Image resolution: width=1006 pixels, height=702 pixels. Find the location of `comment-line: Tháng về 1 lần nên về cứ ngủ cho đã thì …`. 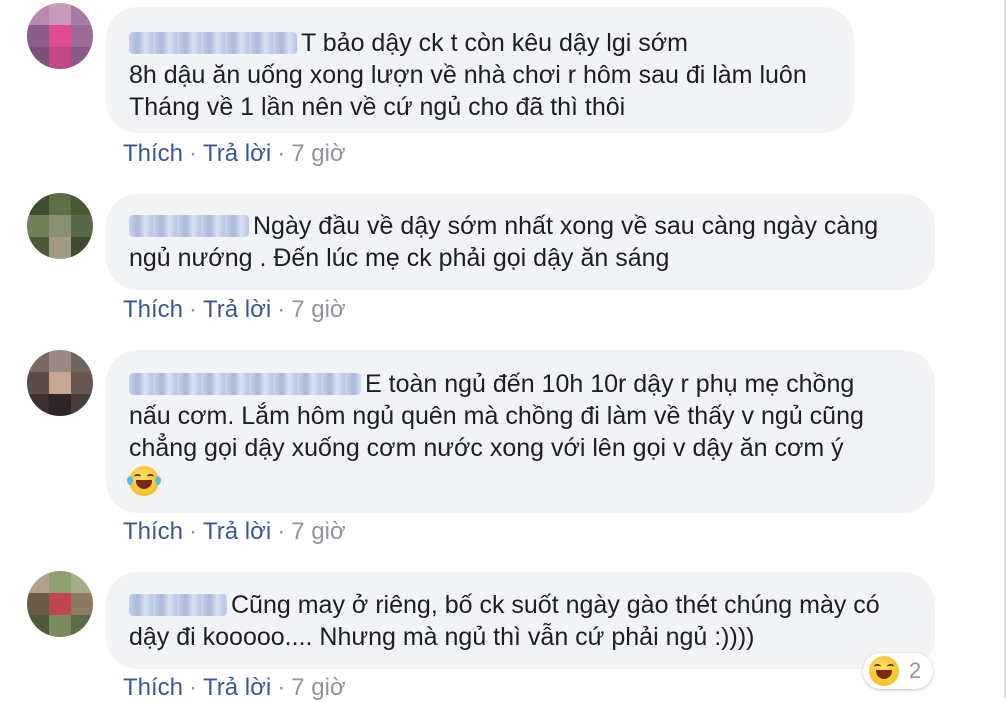

comment-line: Tháng về 1 lần nên về cứ ngủ cho đã thì … is located at coordinates (377, 107).